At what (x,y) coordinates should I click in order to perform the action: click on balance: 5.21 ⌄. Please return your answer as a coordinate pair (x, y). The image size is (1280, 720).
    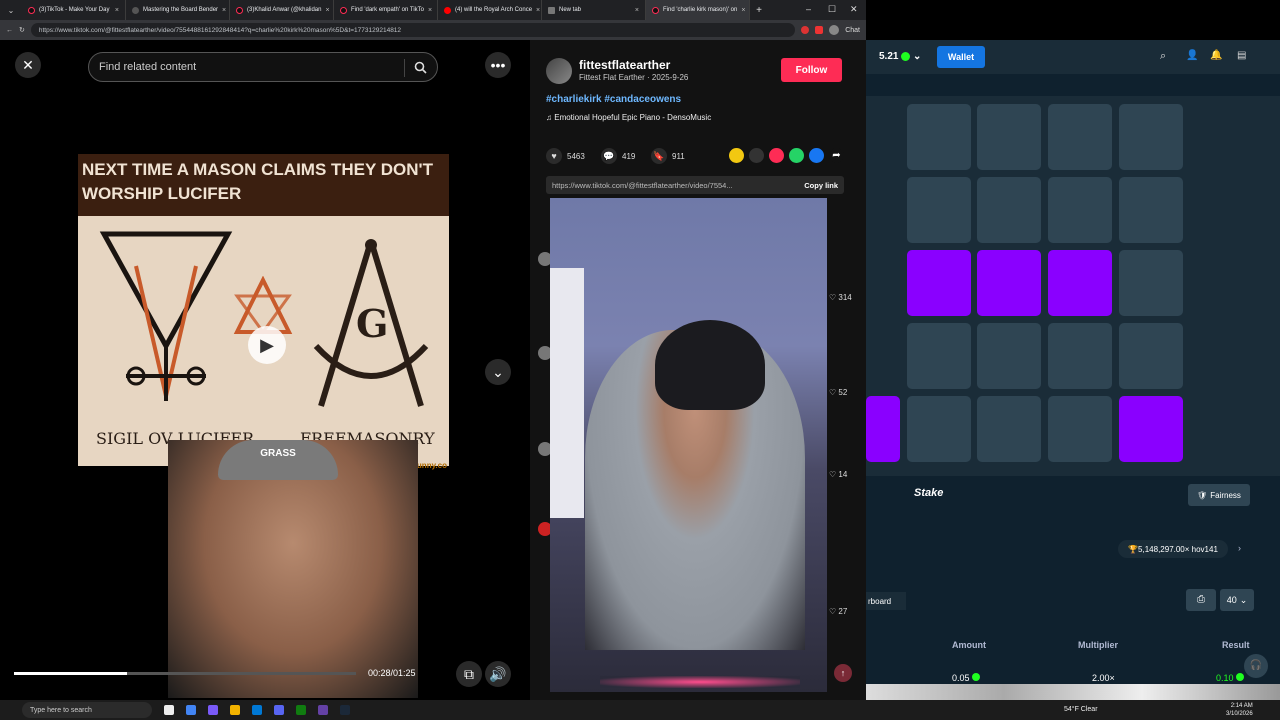
    Looking at the image, I should click on (900, 56).